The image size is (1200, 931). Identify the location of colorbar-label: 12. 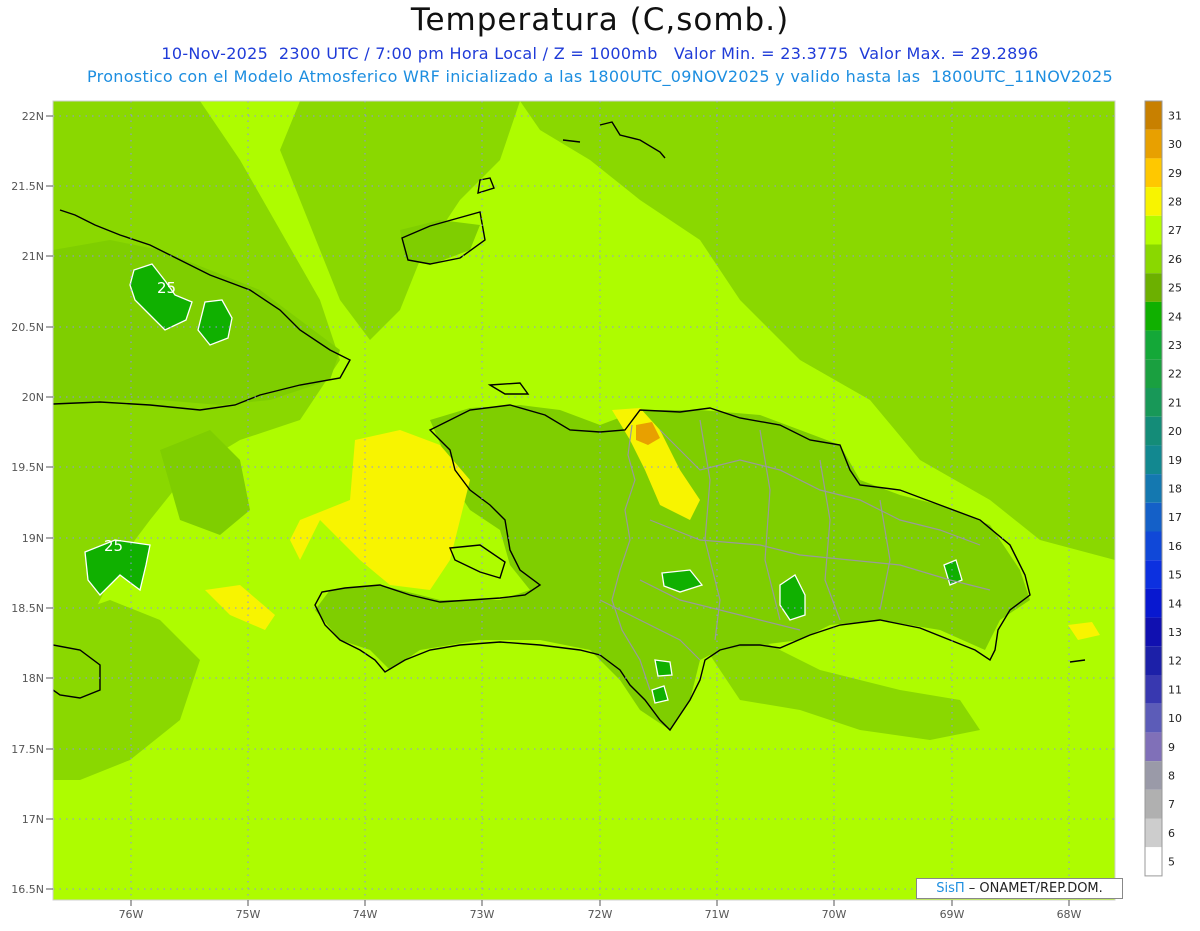
(1175, 661).